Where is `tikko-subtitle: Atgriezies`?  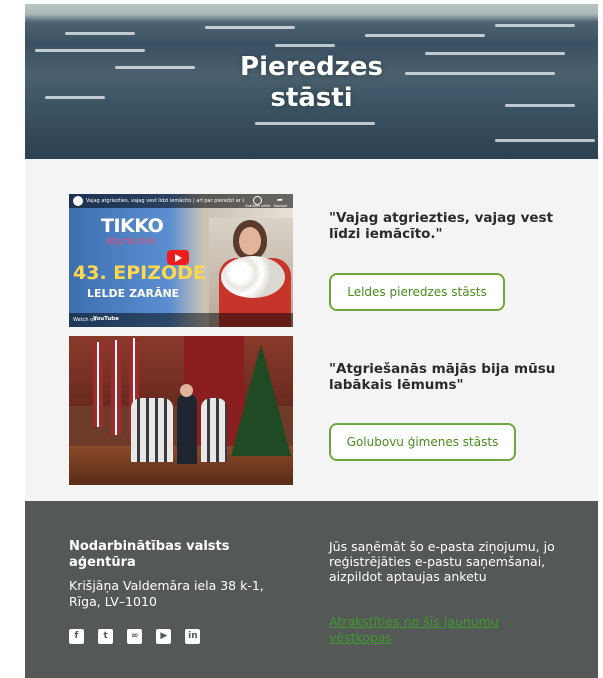
tikko-subtitle: Atgriezies is located at coordinates (130, 241).